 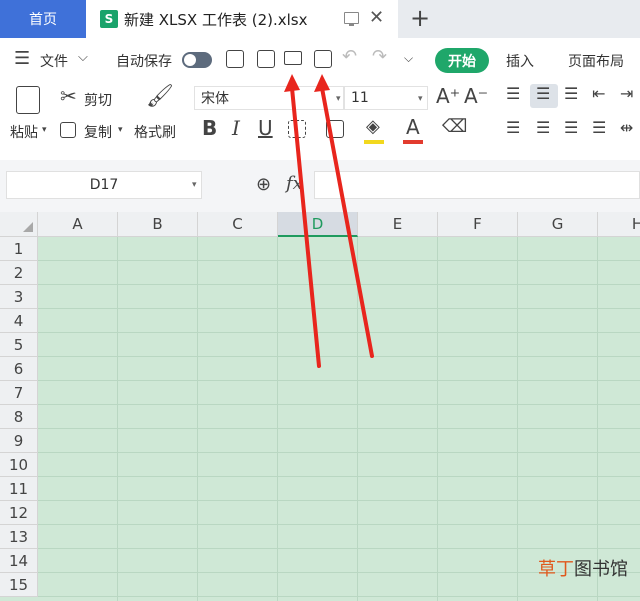 I want to click on annotation-arrows, so click(x=329, y=221).